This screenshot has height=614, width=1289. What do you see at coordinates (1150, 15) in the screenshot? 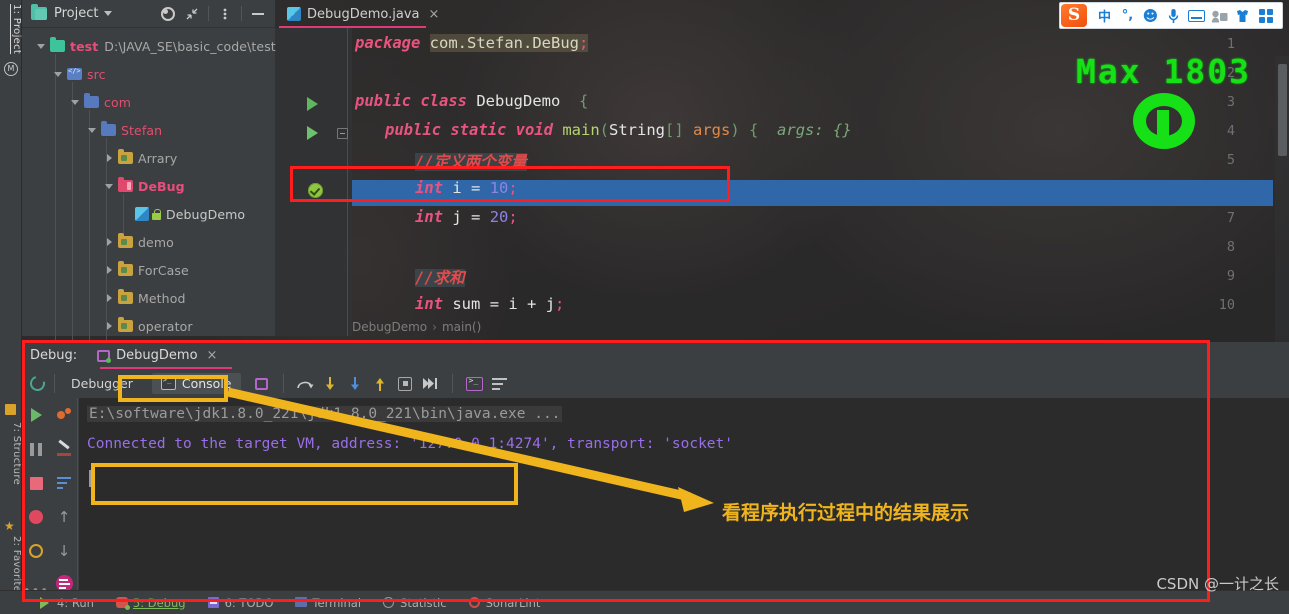
I see `emoji-icon: ☻` at bounding box center [1150, 15].